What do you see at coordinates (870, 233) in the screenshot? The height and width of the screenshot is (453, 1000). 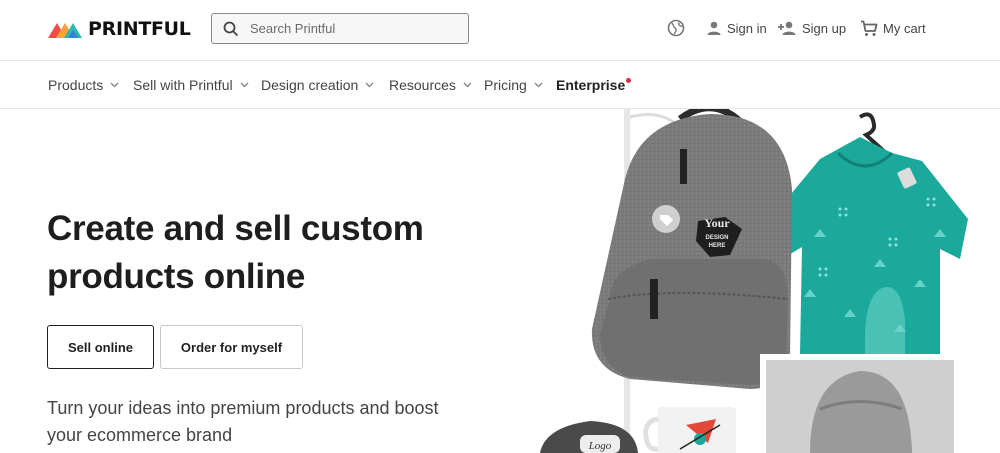 I see `teal-tshirt` at bounding box center [870, 233].